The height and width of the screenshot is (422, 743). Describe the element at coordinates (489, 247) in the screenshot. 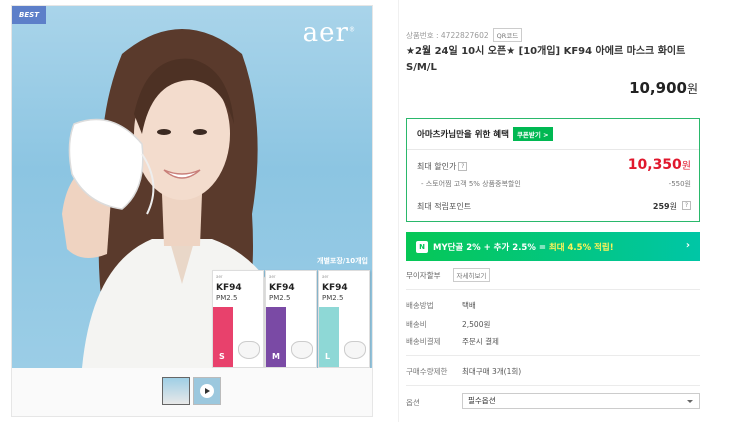

I see `banner-text: MY단골 2% + 추가 2.5% =` at that location.